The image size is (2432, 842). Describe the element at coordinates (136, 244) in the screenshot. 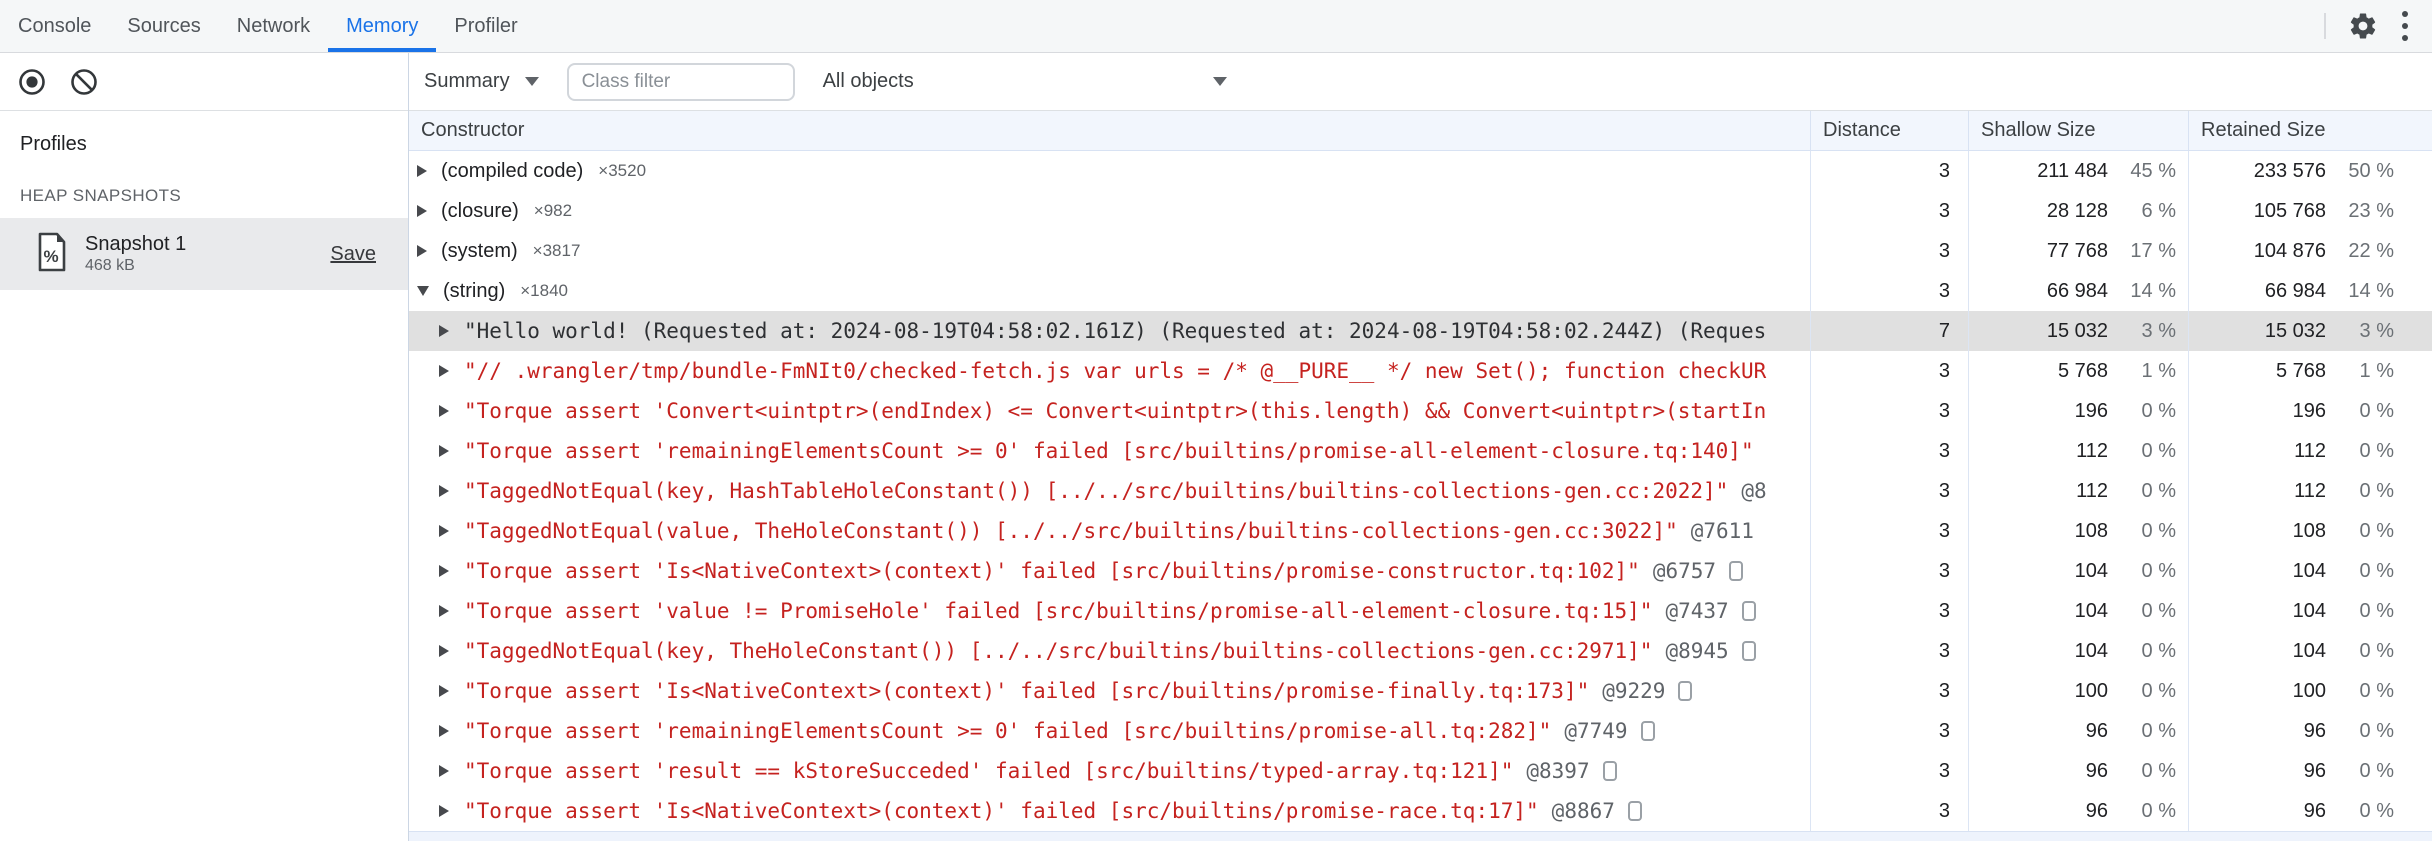

I see `snapshot-name: Snapshot 1` at that location.